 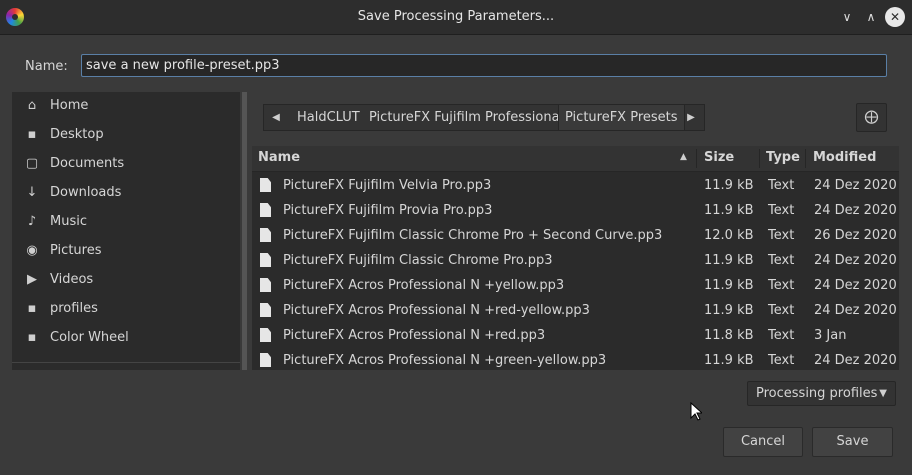 I want to click on sidebar-item-pictures: ◉ Pictures, so click(x=126, y=251).